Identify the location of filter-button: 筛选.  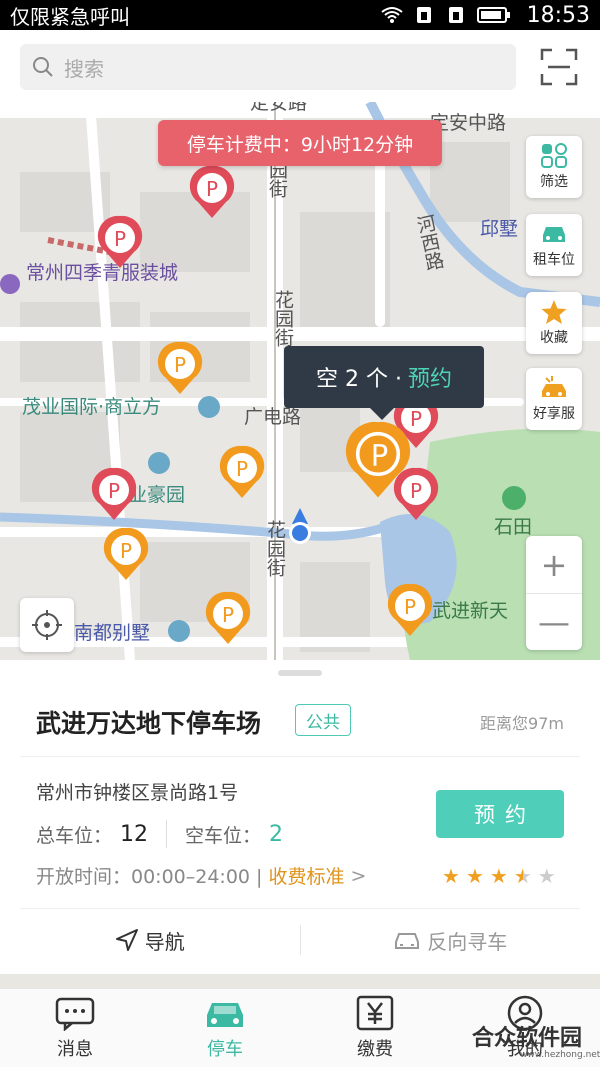
(554, 167).